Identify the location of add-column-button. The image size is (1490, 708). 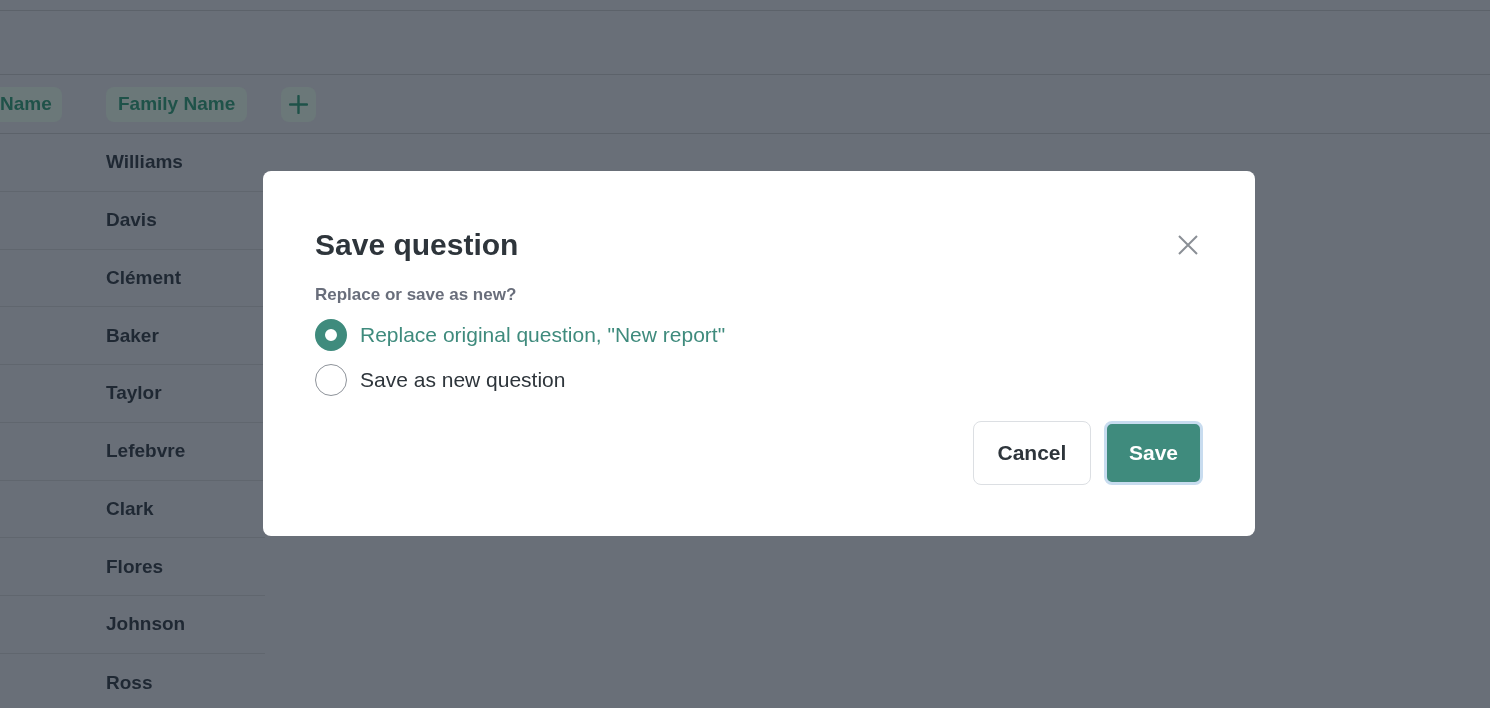
(298, 104).